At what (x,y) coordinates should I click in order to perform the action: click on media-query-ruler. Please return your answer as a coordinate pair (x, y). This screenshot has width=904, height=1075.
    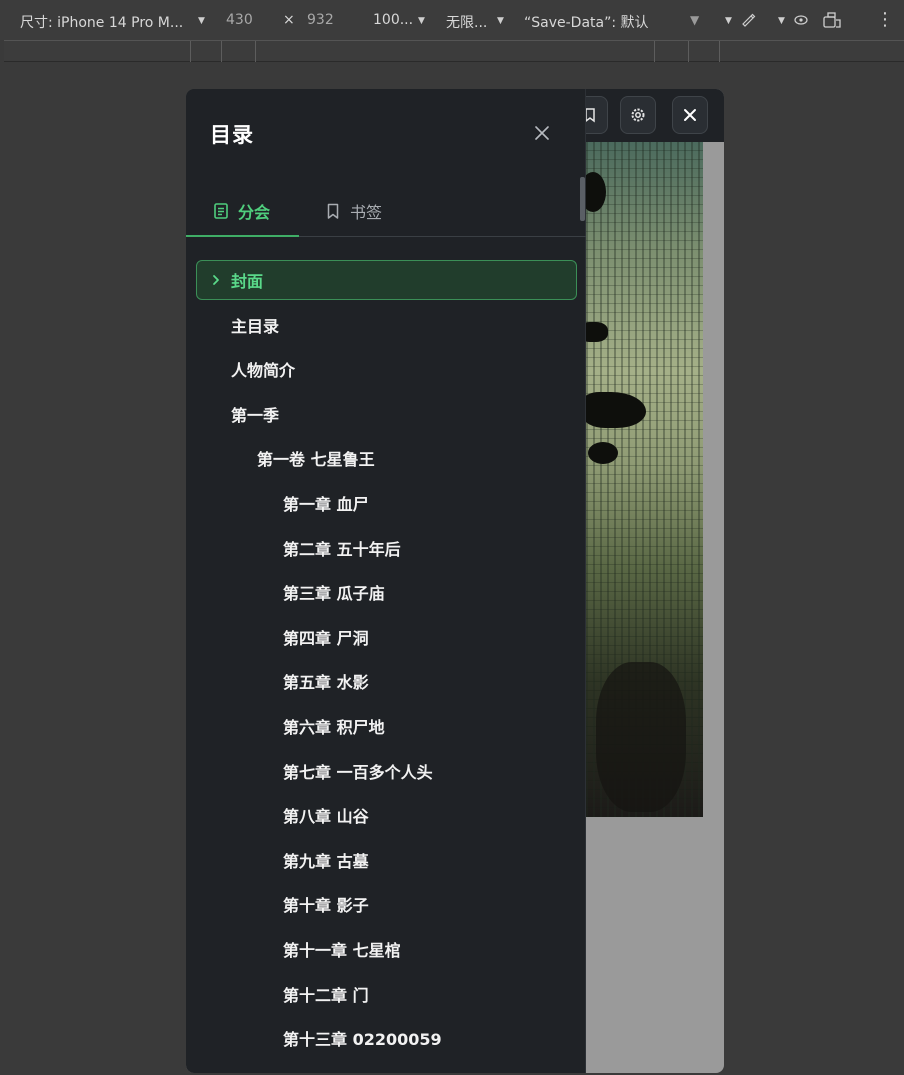
    Looking at the image, I should click on (454, 51).